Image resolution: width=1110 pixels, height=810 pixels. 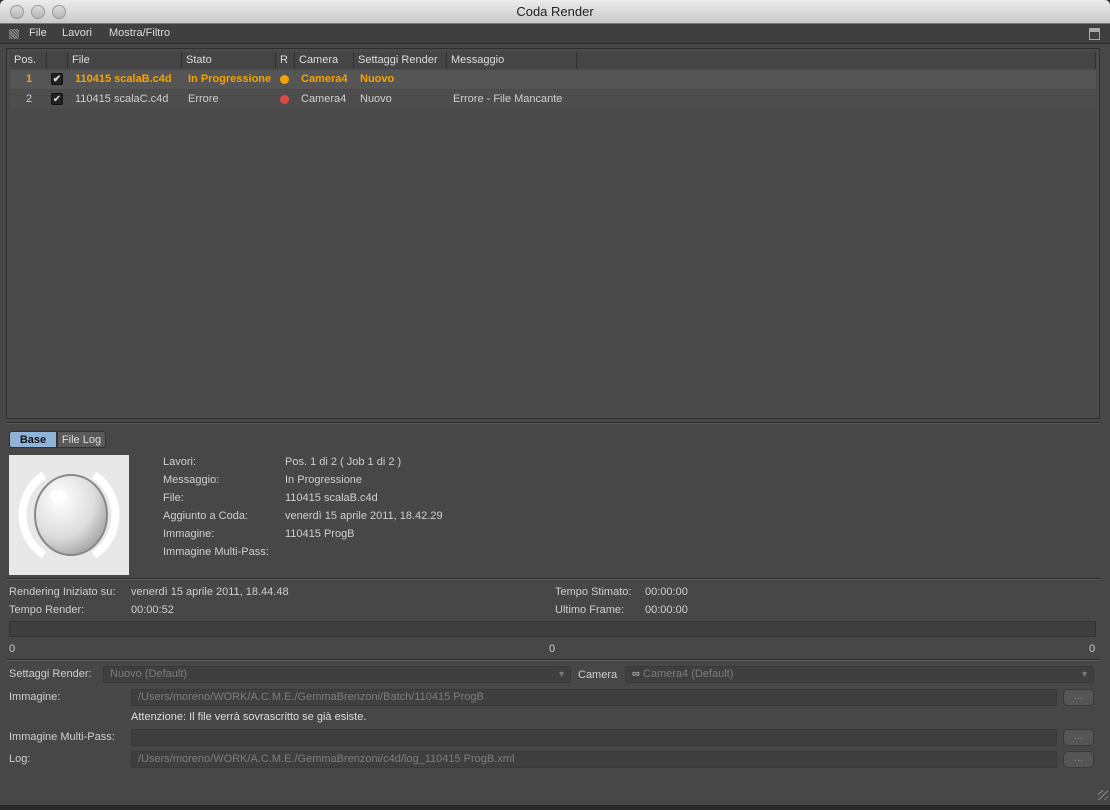 I want to click on column-stato: Stato, so click(x=229, y=60).